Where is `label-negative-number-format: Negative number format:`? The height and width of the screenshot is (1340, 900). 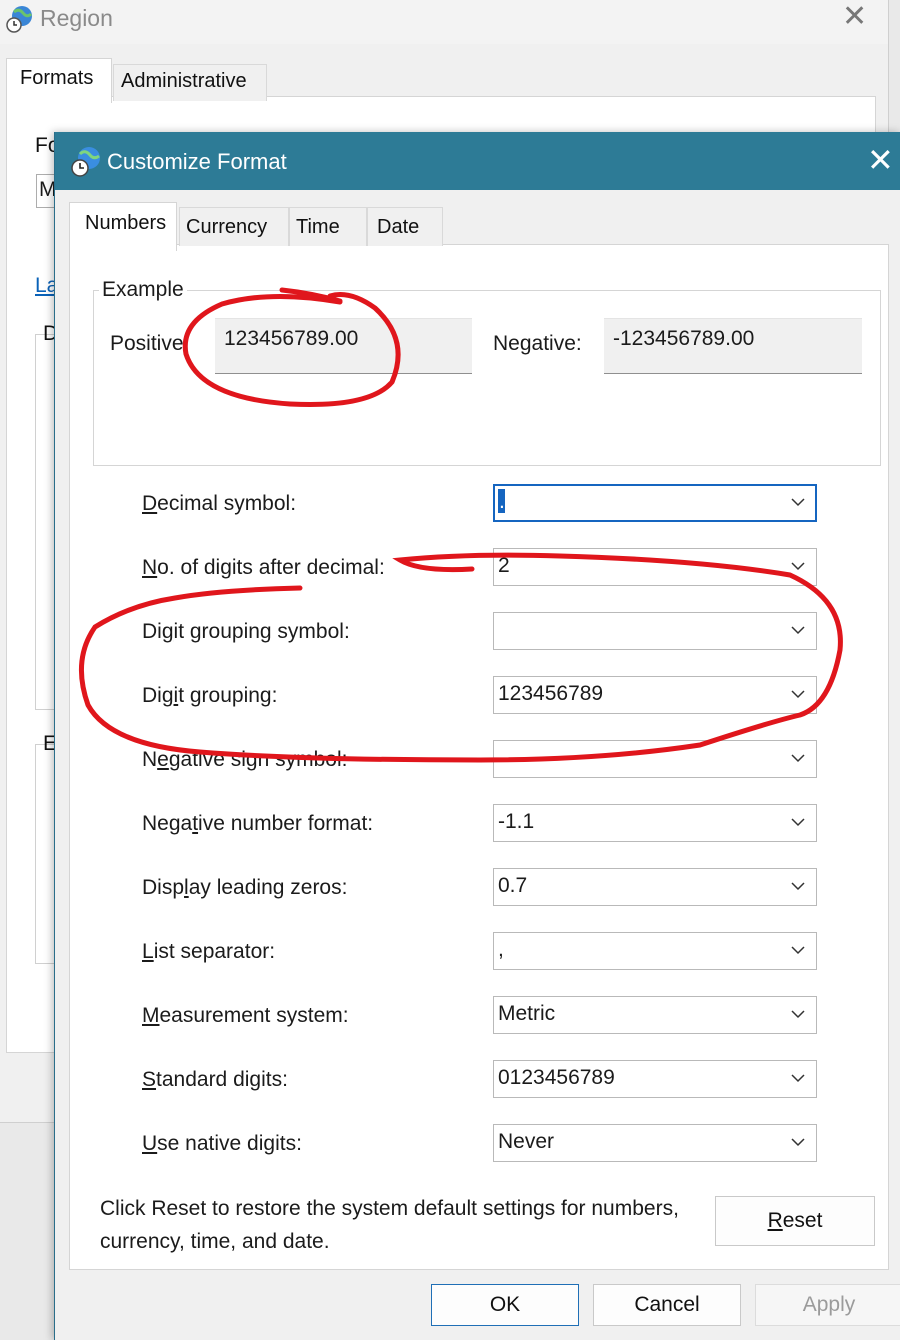 label-negative-number-format: Negative number format: is located at coordinates (258, 823).